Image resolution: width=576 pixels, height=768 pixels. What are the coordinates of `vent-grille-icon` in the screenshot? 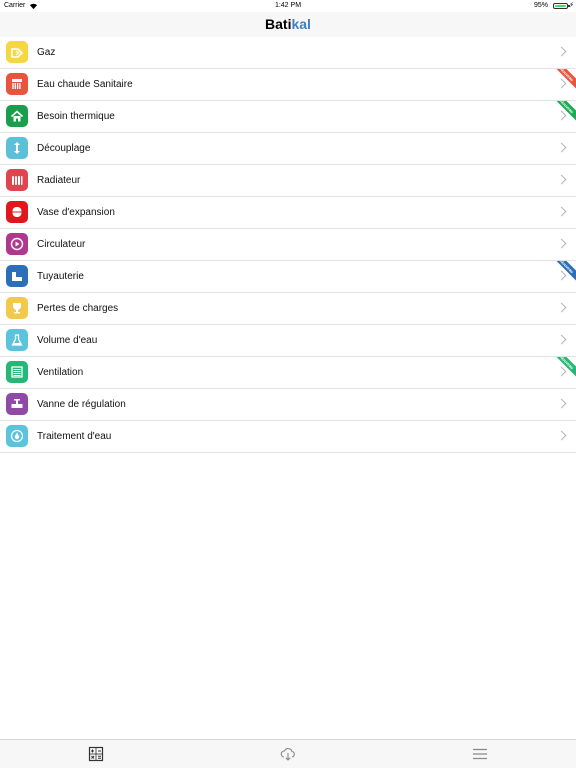 It's located at (17, 372).